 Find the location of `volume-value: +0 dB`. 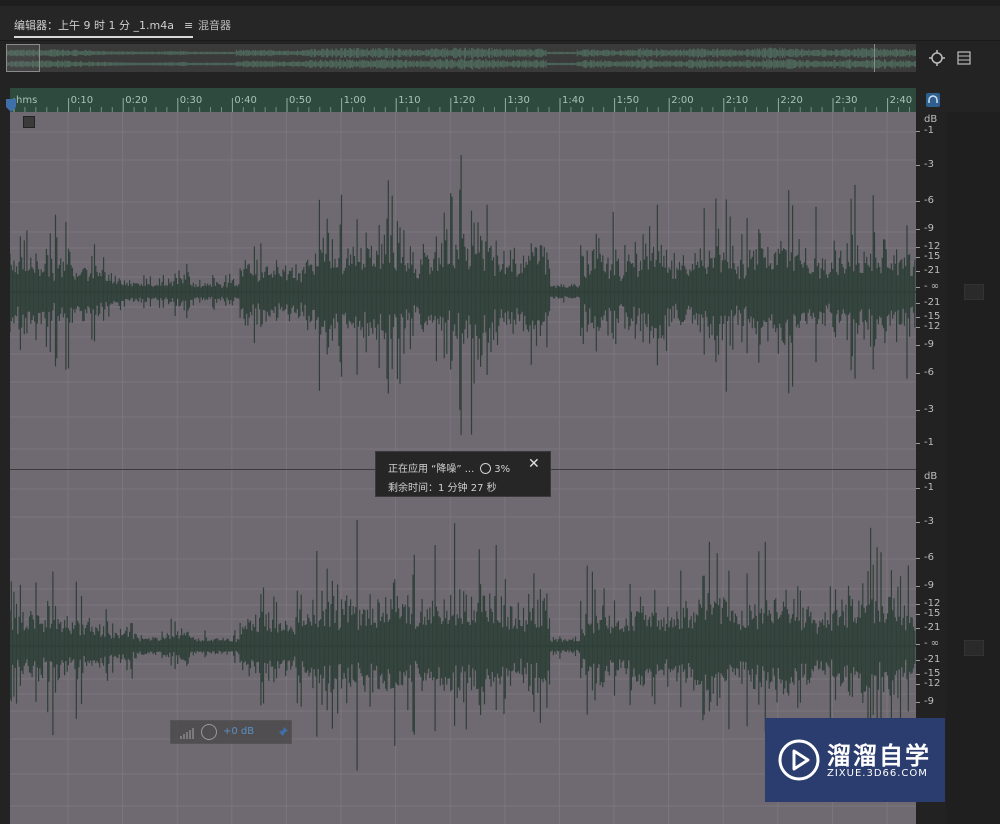

volume-value: +0 dB is located at coordinates (238, 731).